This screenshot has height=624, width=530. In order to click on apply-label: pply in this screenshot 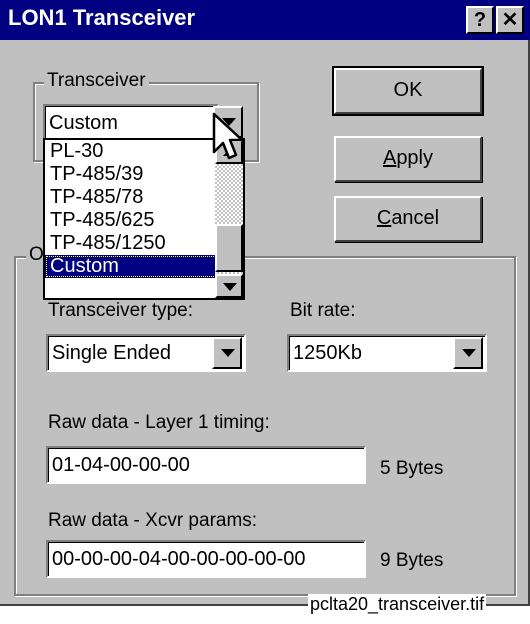, I will do `click(415, 158)`.